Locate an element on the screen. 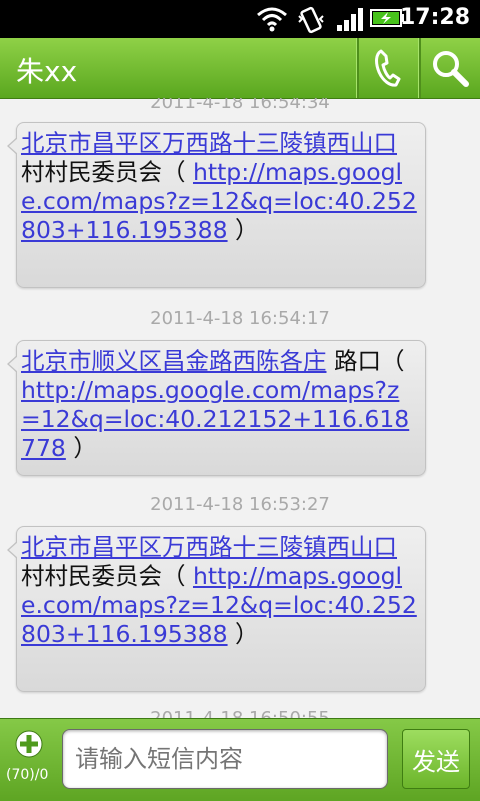  compose-bar: (70)/0 发送 is located at coordinates (240, 759).